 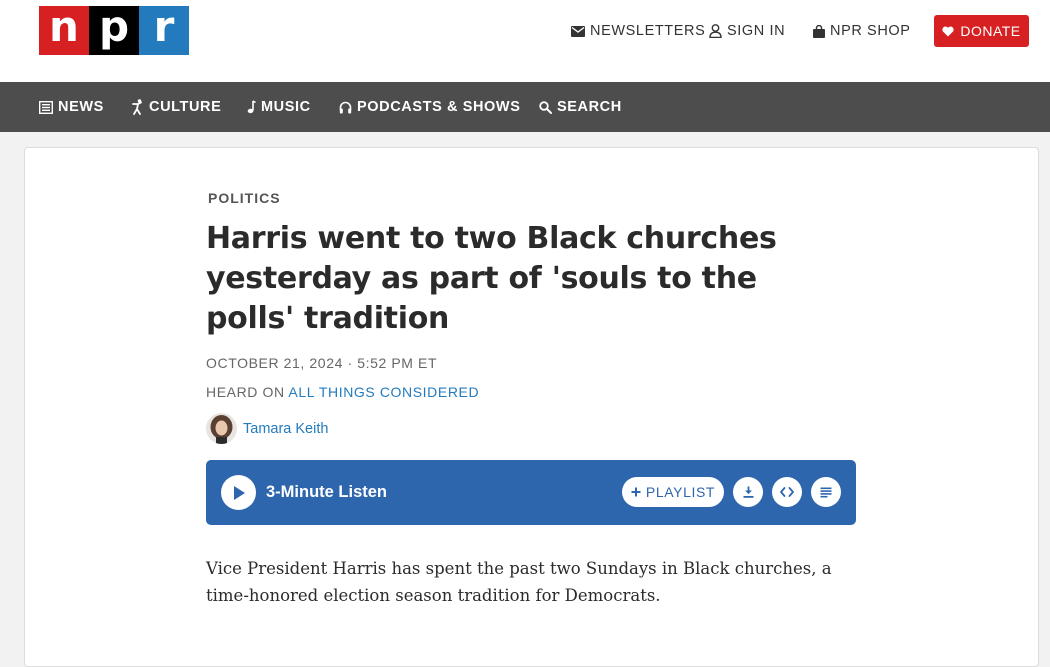 I want to click on nav-item-podcasts: PODCASTS & SHOWS, so click(x=429, y=107).